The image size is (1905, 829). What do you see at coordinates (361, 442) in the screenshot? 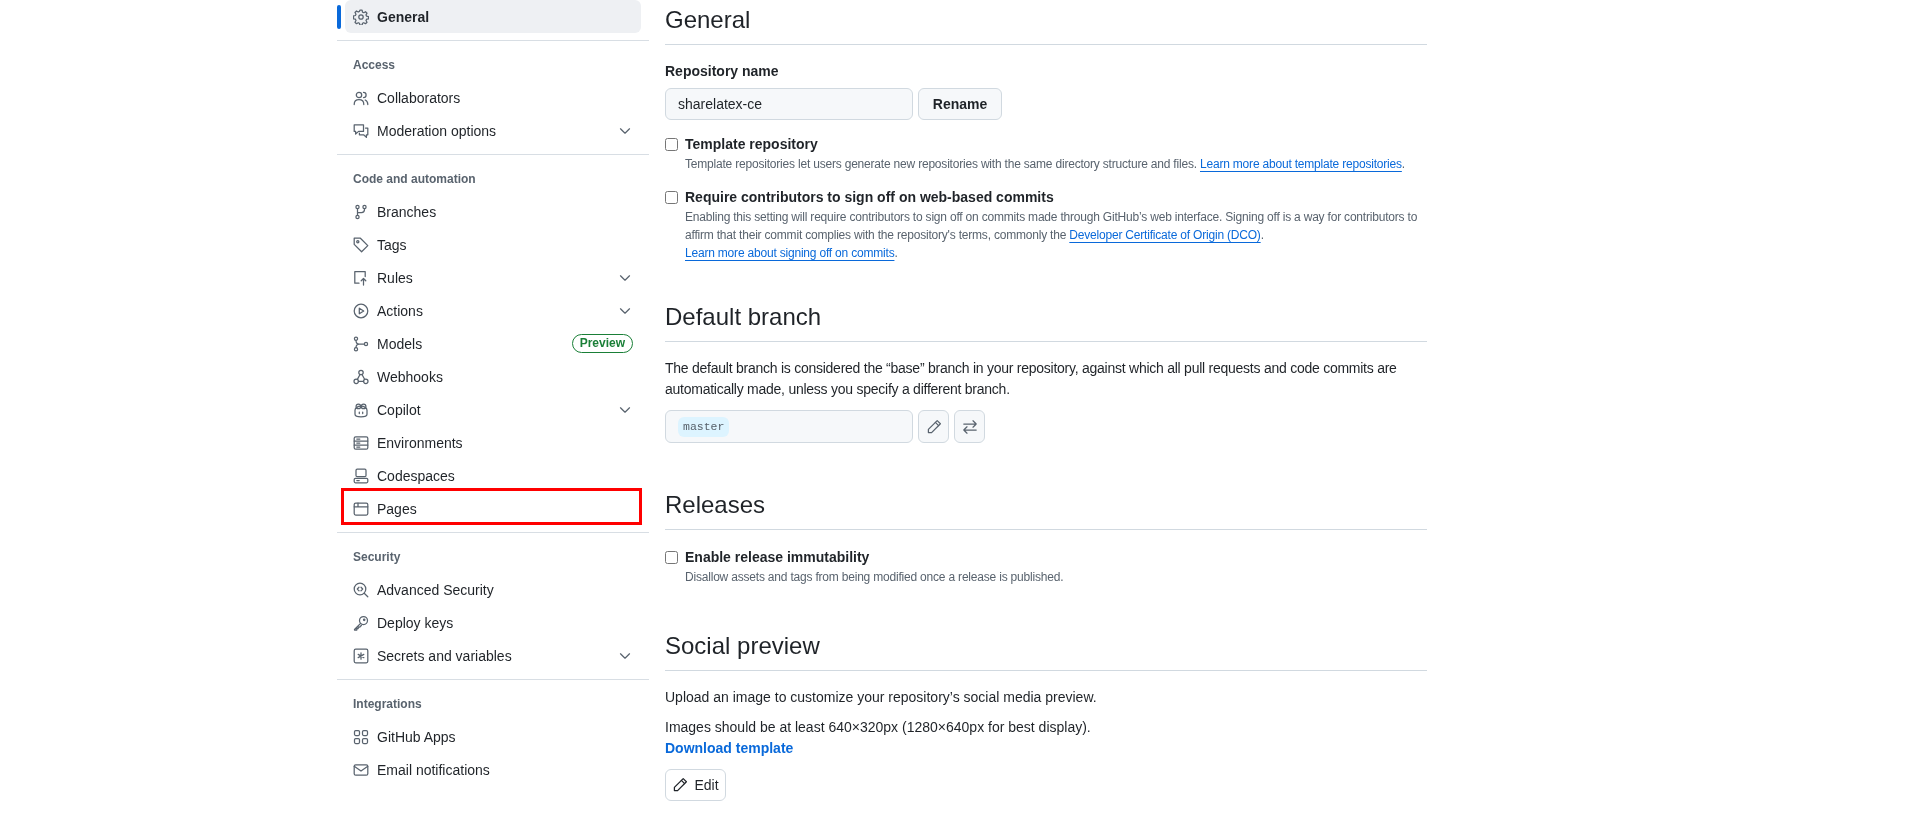
I see `server-icon` at bounding box center [361, 442].